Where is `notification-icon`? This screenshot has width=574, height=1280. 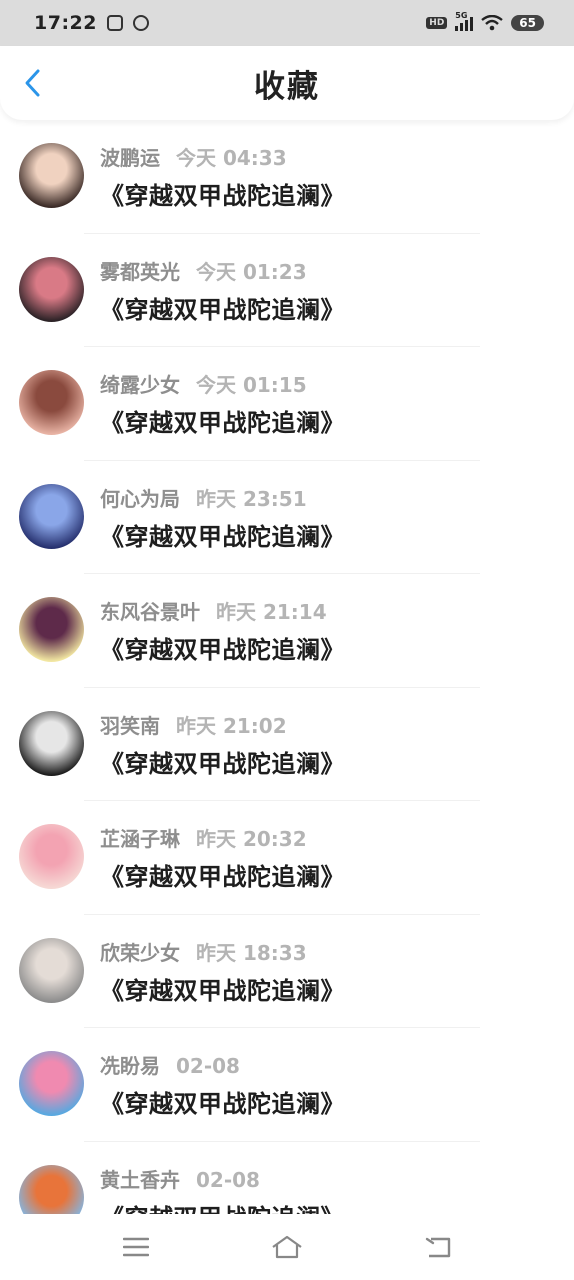 notification-icon is located at coordinates (140, 23).